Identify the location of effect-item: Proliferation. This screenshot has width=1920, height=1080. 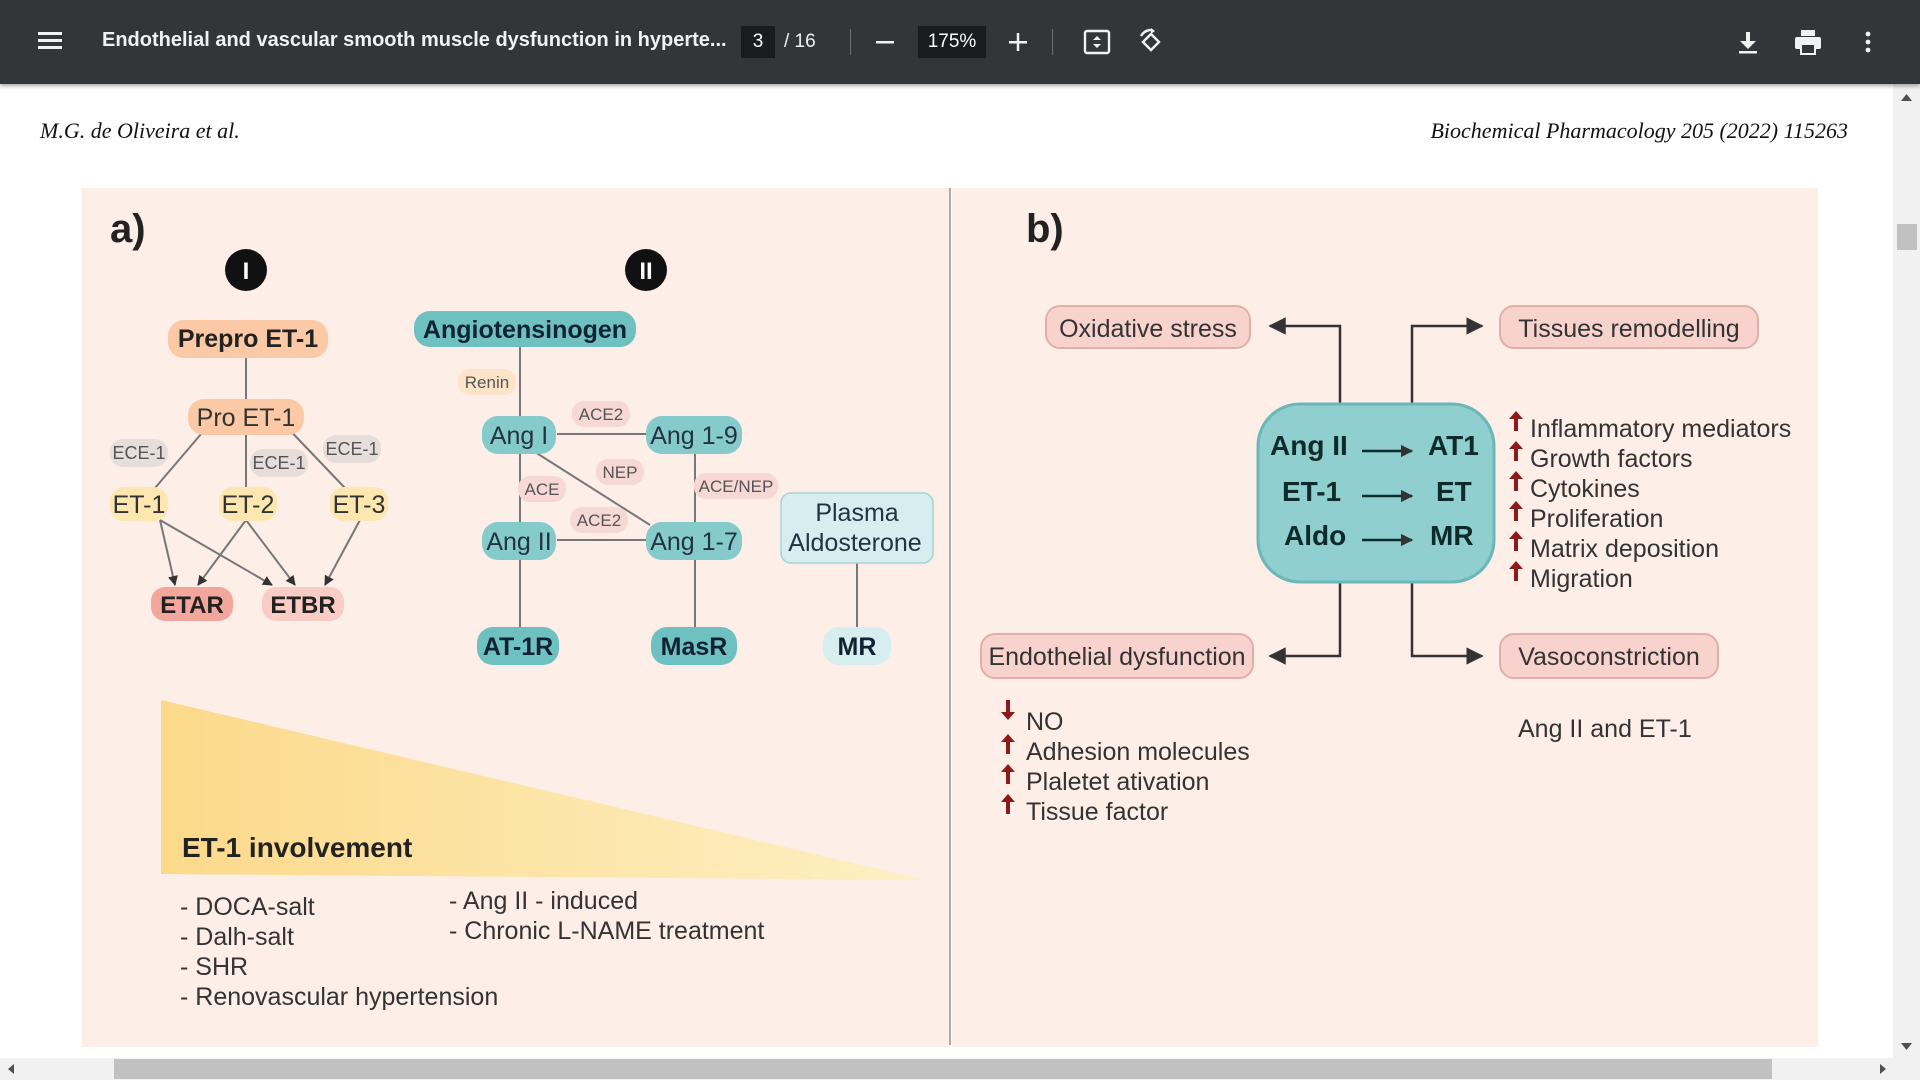
(1596, 519).